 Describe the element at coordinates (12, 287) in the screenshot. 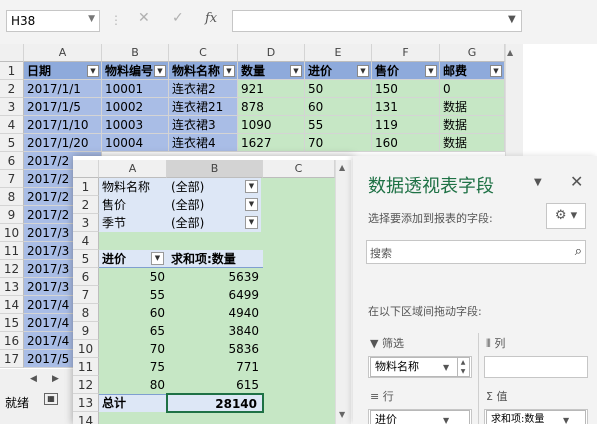

I see `row-header: 13` at that location.